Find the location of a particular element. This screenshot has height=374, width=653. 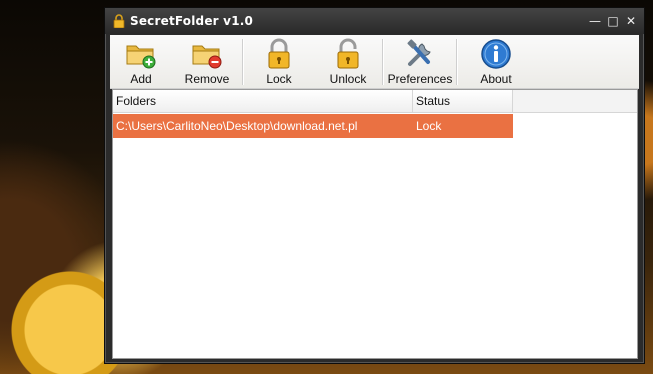

title-bar: SecretFolder v1.0 — □ ✕ is located at coordinates (374, 21).